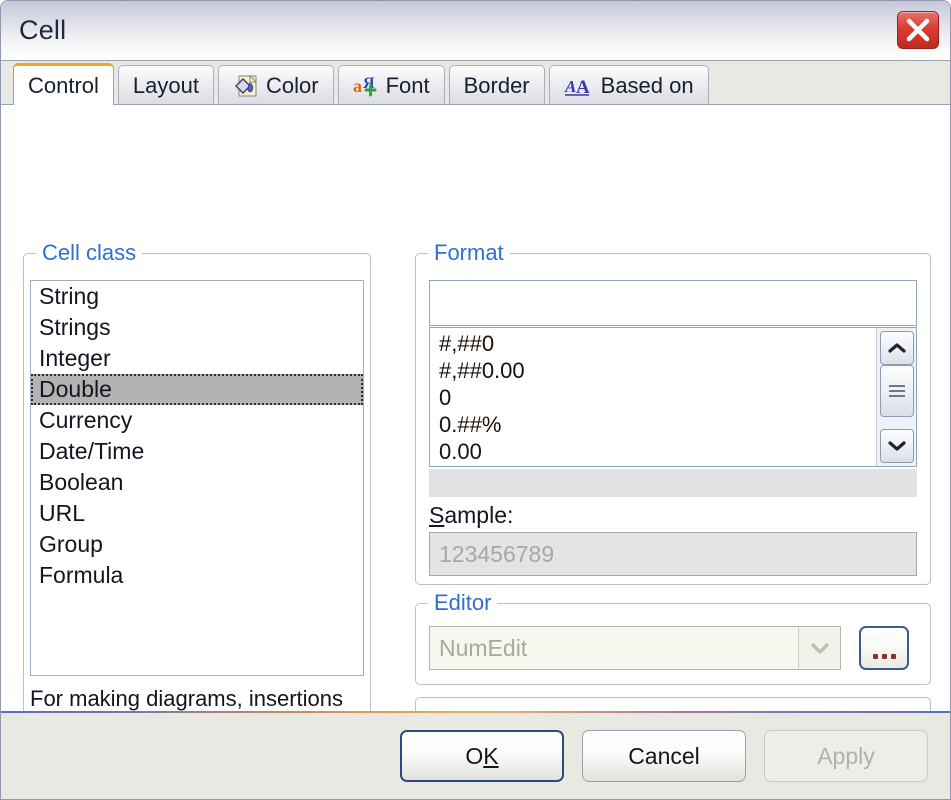  What do you see at coordinates (197, 296) in the screenshot?
I see `list-item: String` at bounding box center [197, 296].